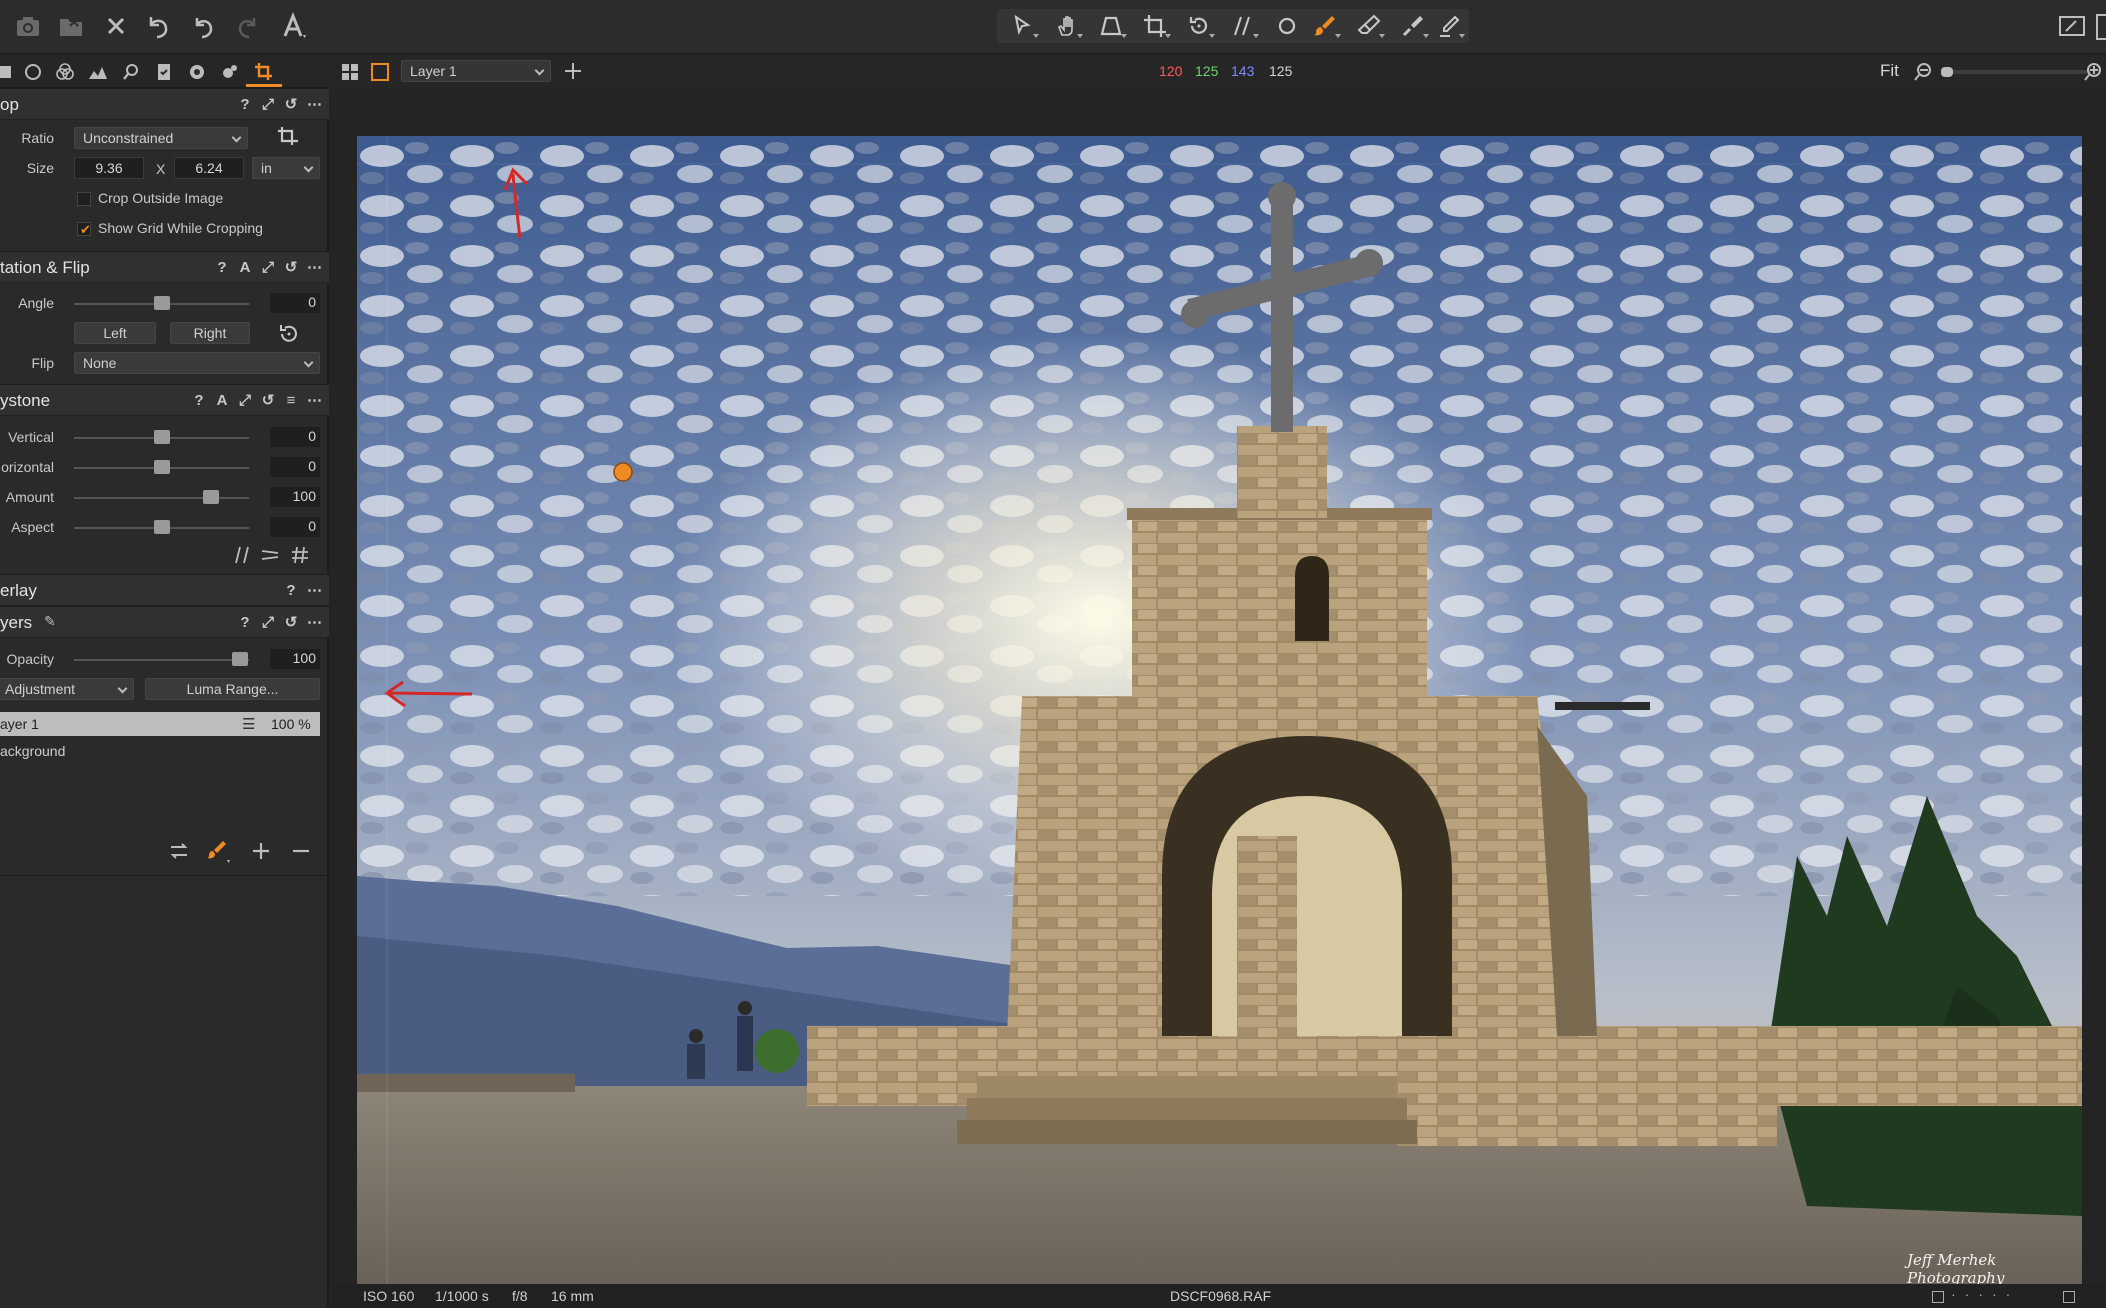 This screenshot has height=1308, width=2106. I want to click on layer-brush-tool-icon, so click(218, 851).